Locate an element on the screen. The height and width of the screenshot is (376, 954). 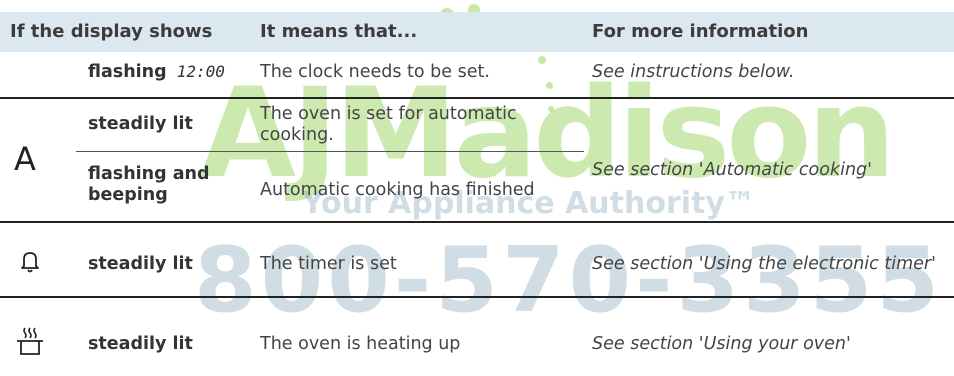
header-more-info: For more information is located at coordinates (700, 31).